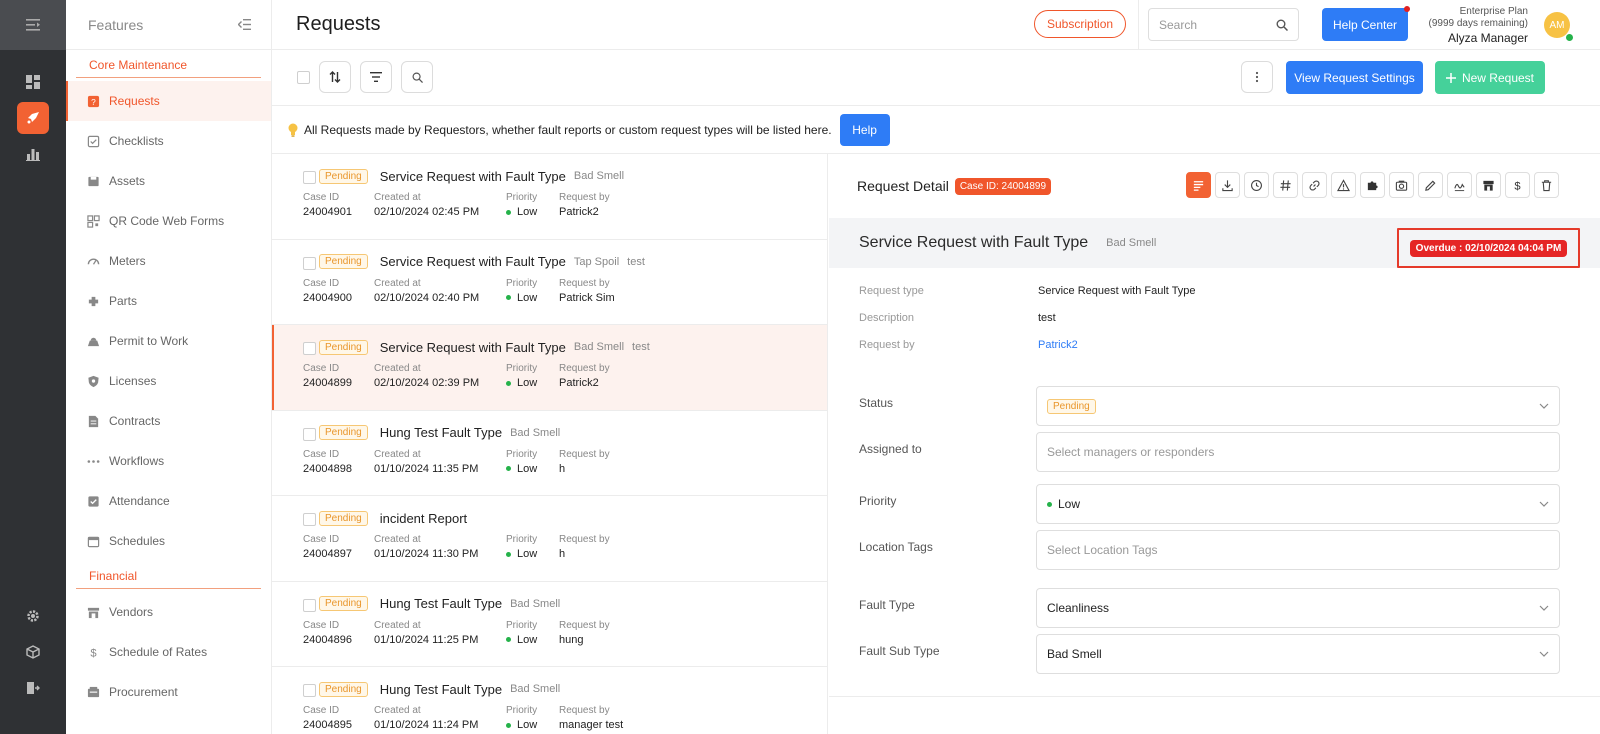  I want to click on sort-button, so click(335, 77).